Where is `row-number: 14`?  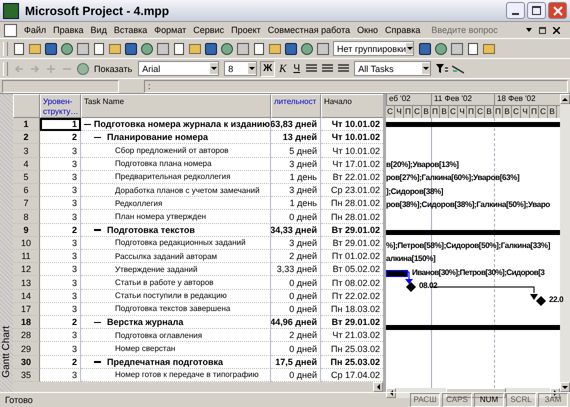
row-number: 14 is located at coordinates (26, 296).